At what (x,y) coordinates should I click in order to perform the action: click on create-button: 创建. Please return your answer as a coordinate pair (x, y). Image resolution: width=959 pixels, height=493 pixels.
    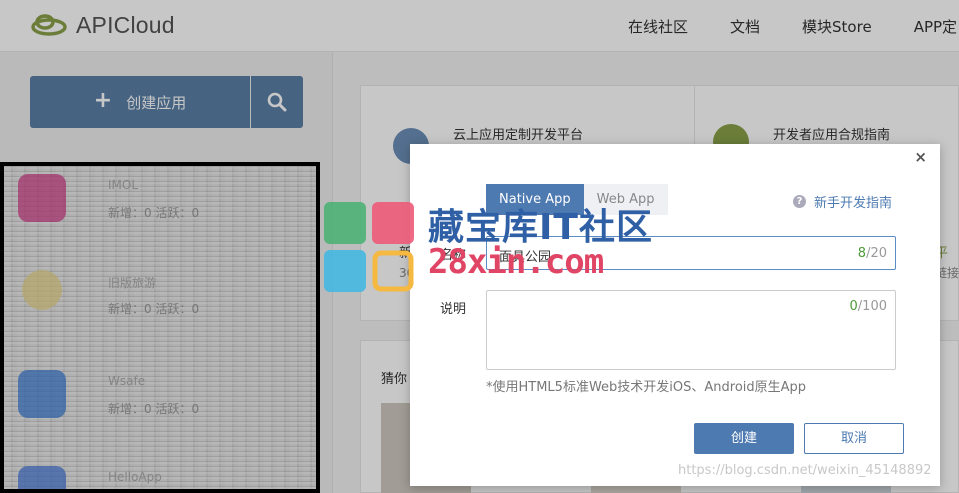
    Looking at the image, I should click on (744, 438).